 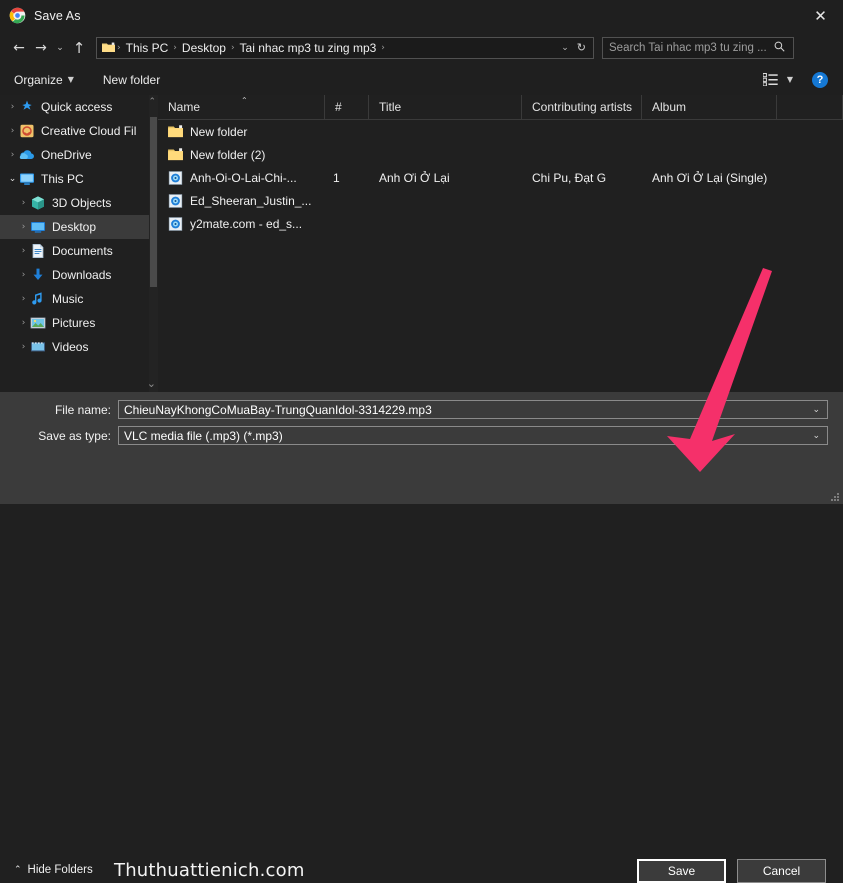 What do you see at coordinates (810, 107) in the screenshot?
I see `column-header` at bounding box center [810, 107].